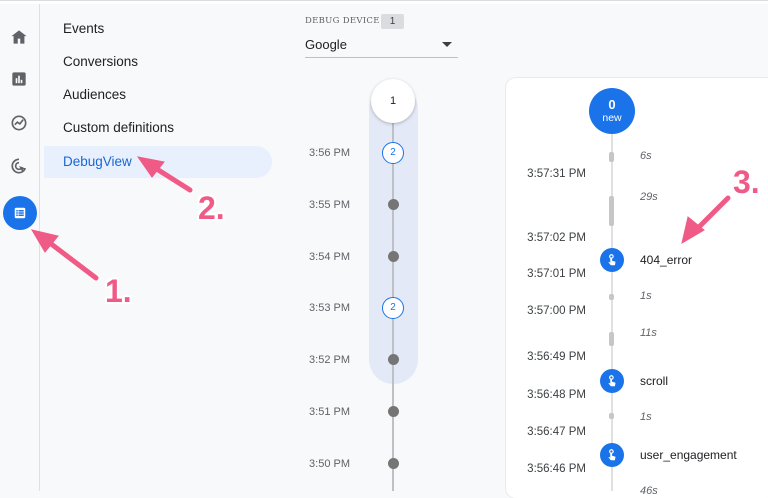  What do you see at coordinates (746, 182) in the screenshot?
I see `annotation-step-3: 3.` at bounding box center [746, 182].